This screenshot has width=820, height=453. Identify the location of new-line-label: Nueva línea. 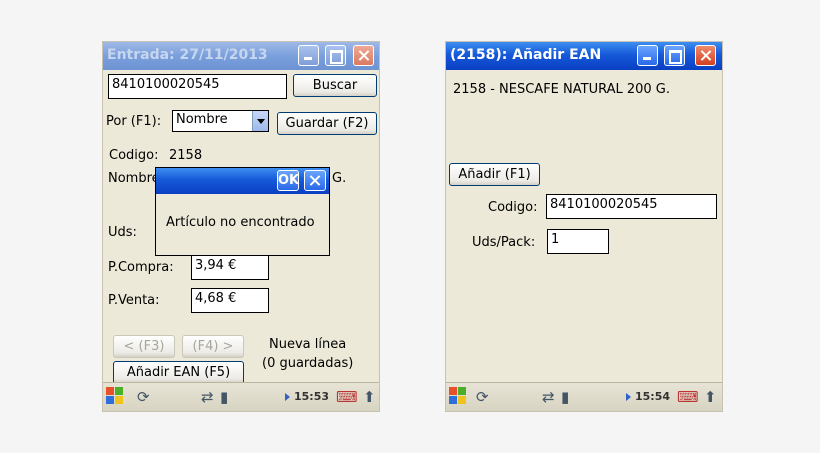
(308, 344).